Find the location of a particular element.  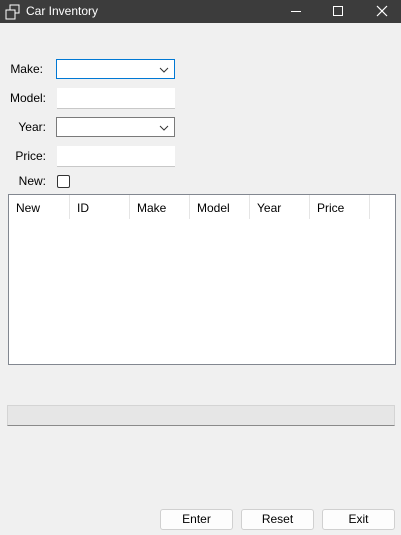

exit-button: Exit is located at coordinates (358, 519).